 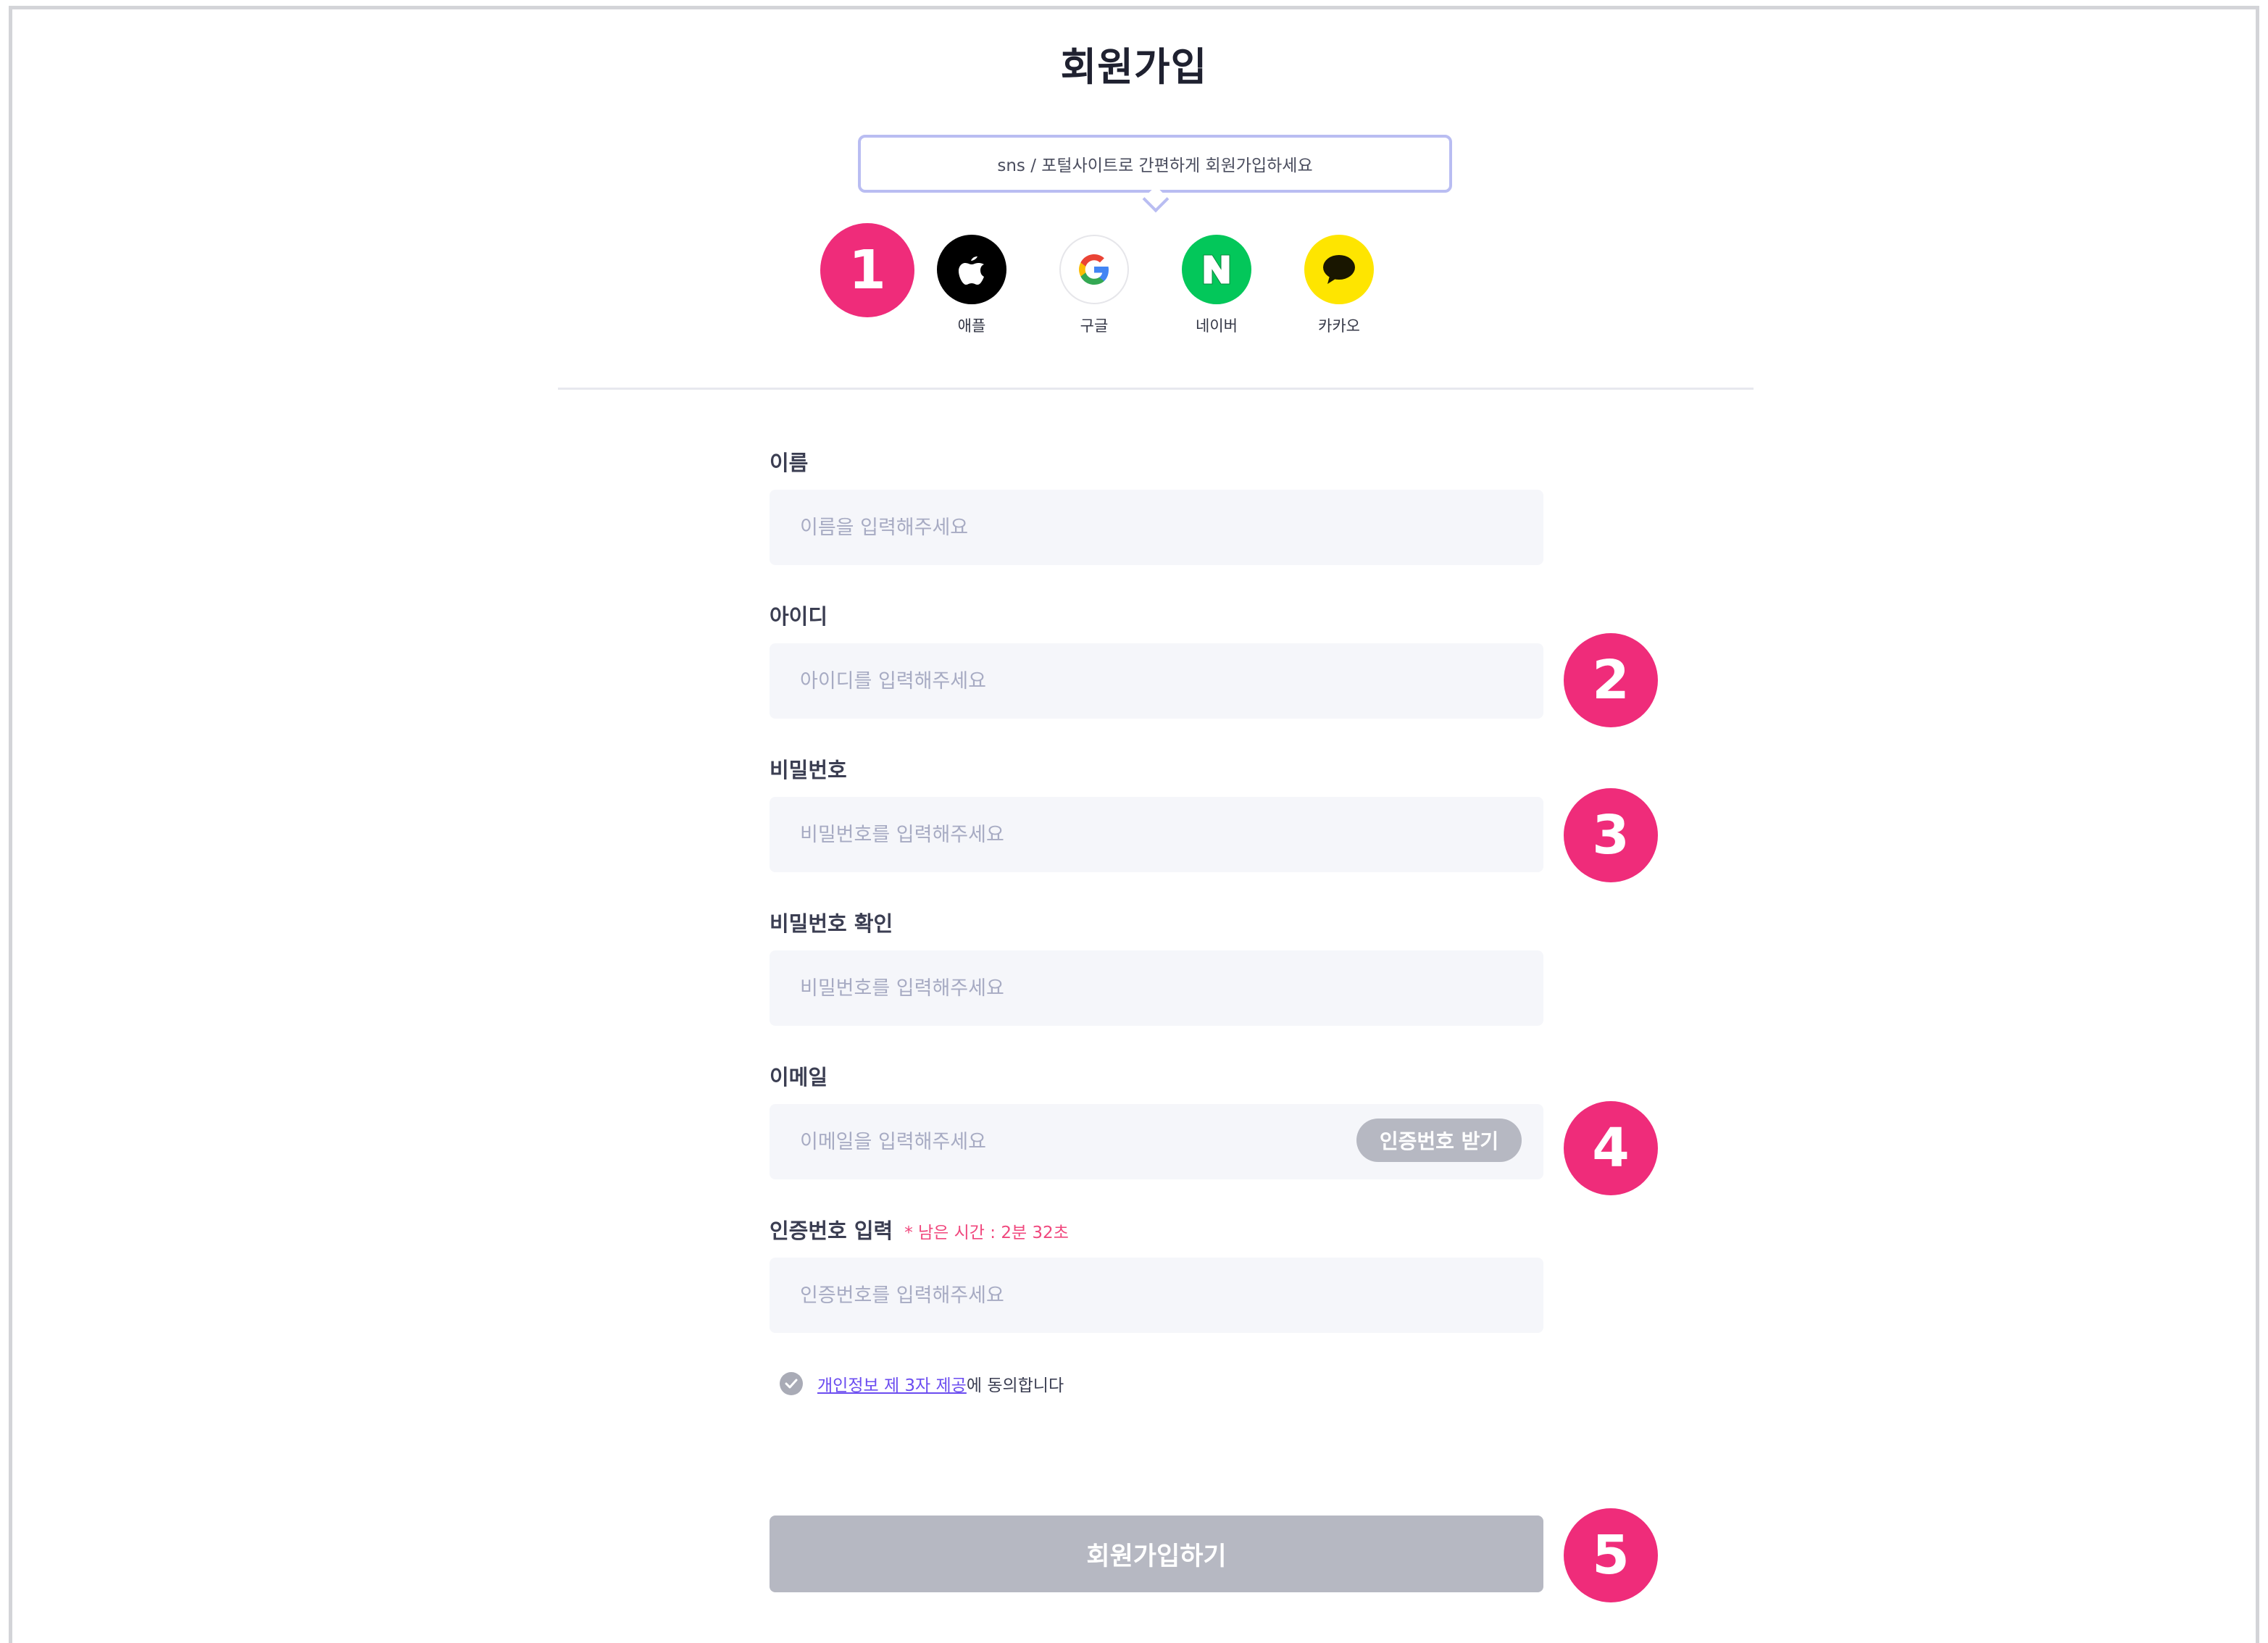 I want to click on privacy-consent-link: 개인정보 제 3자 제공, so click(x=892, y=1383).